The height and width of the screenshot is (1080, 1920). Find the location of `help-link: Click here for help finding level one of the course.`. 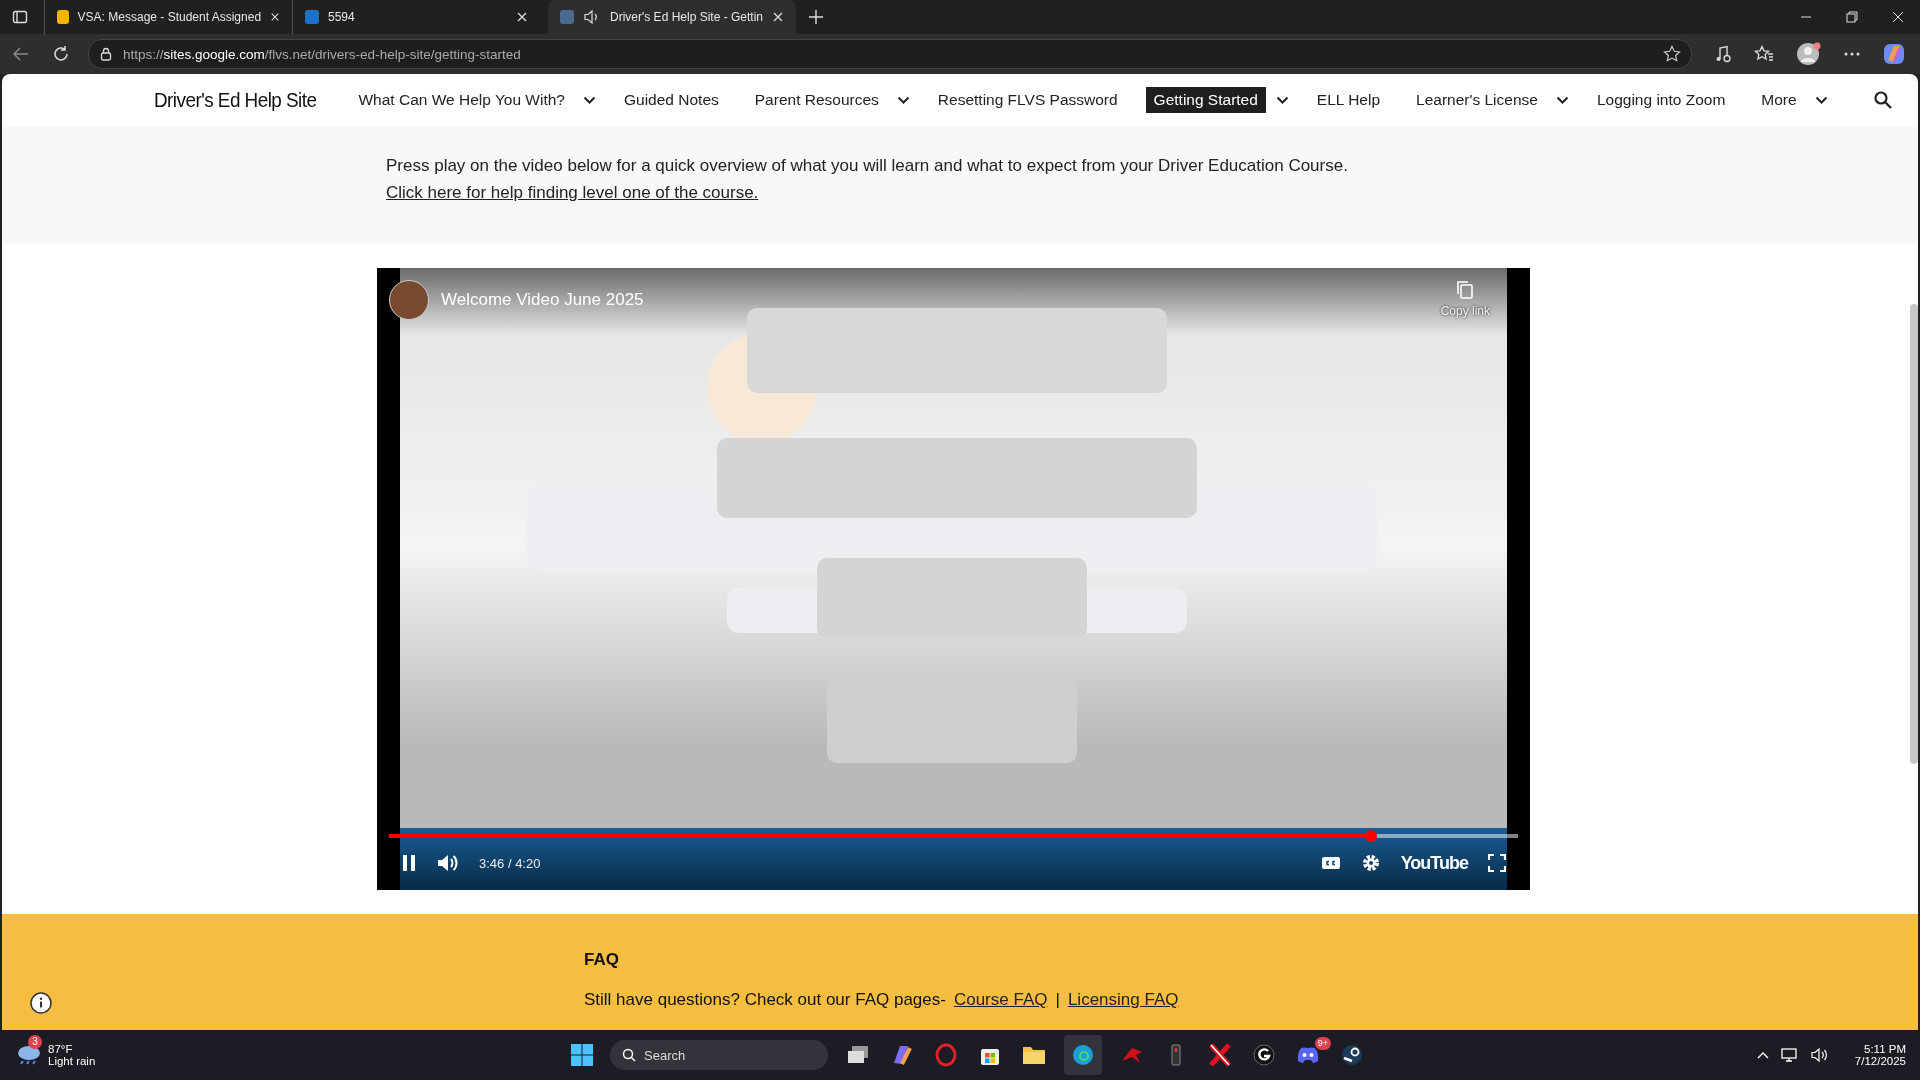

help-link: Click here for help finding level one of the course. is located at coordinates (572, 192).